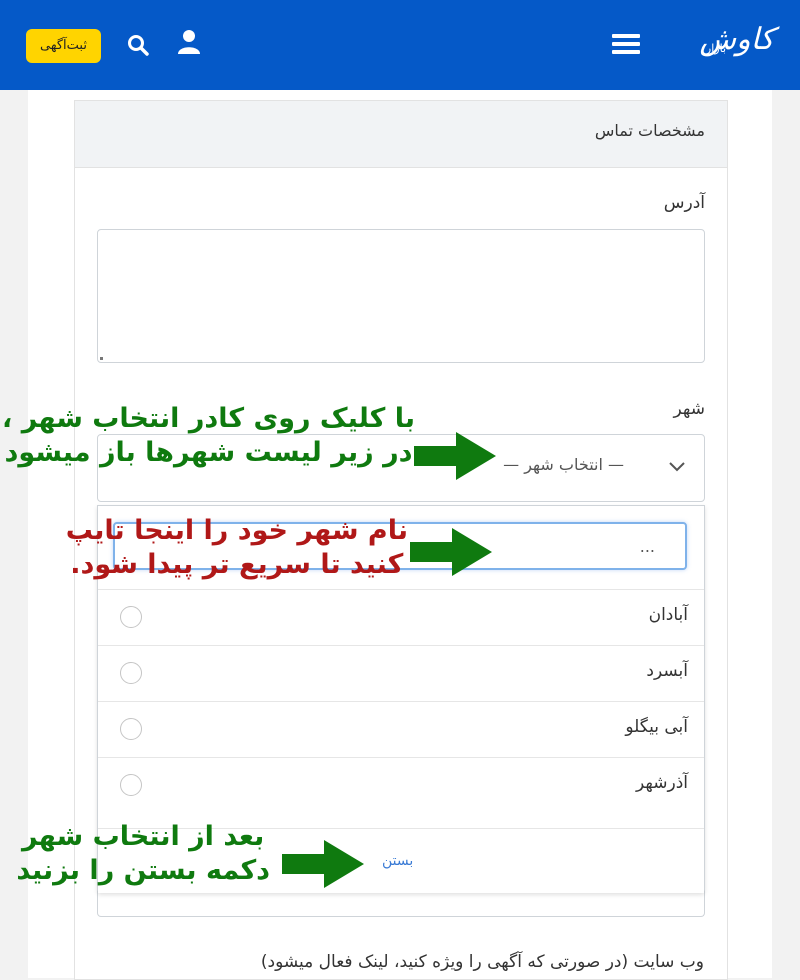 This screenshot has width=800, height=980. I want to click on section-title: مشخصات تماس, so click(649, 130).